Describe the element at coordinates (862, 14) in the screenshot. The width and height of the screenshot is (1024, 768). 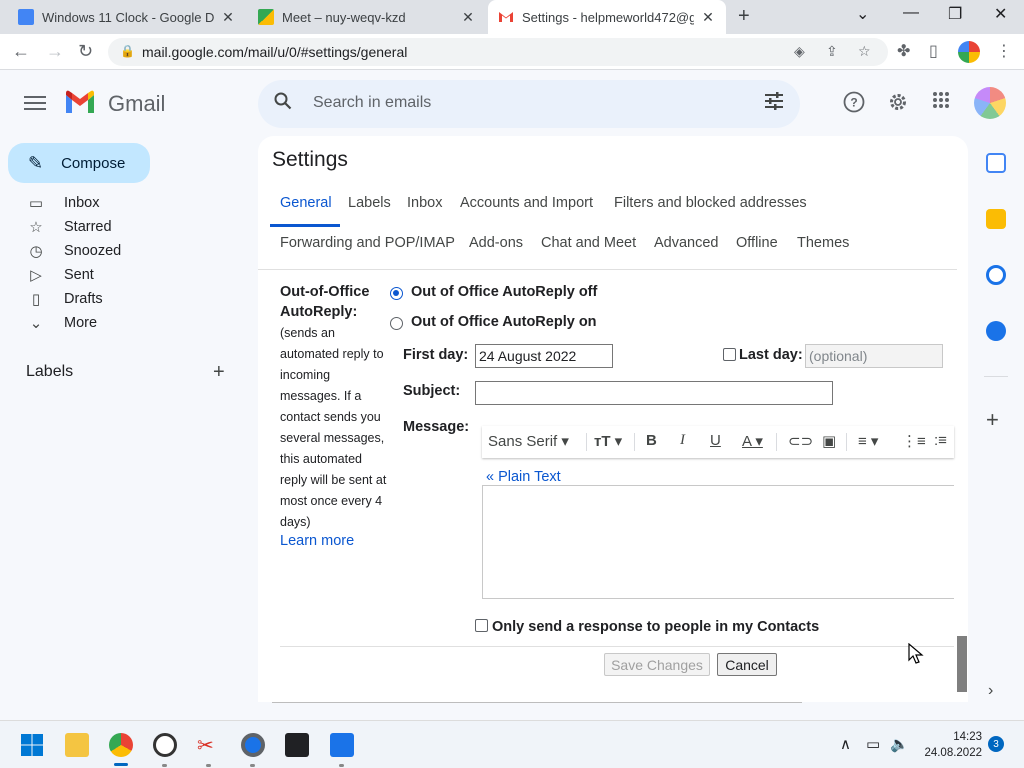
I see `tab-search-chevron-icon: ⌄` at that location.